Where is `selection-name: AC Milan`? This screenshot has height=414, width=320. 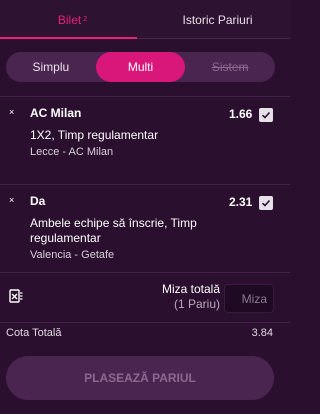 selection-name: AC Milan is located at coordinates (56, 113).